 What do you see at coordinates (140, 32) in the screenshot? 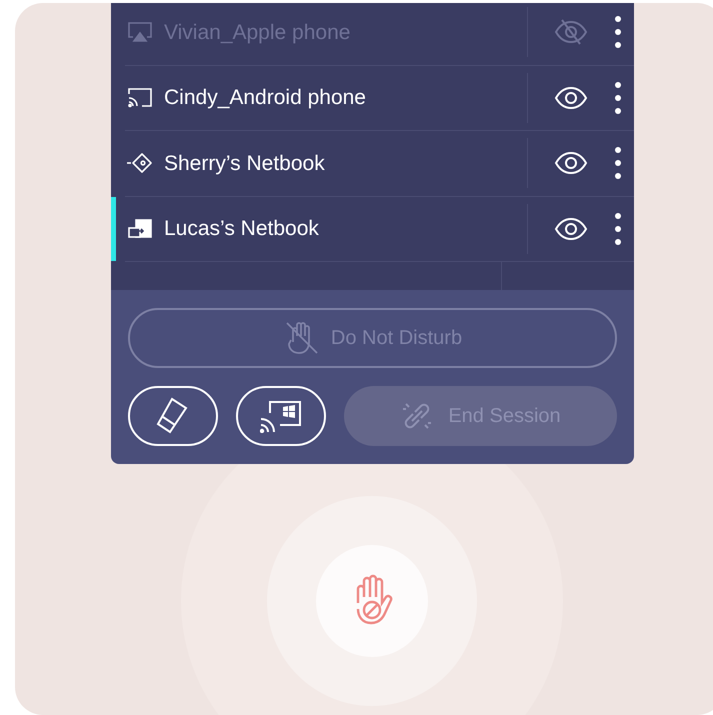
I see `airplay-icon` at bounding box center [140, 32].